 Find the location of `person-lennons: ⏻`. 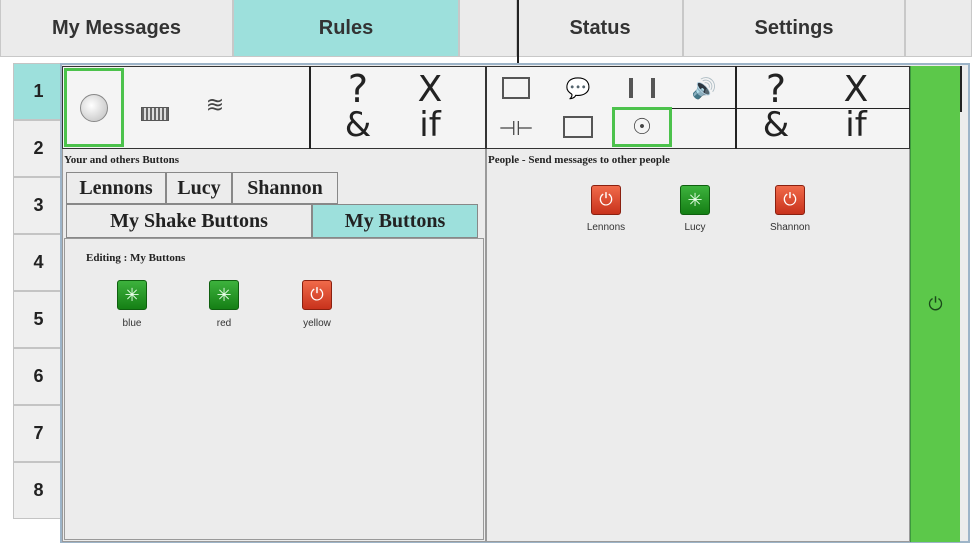

person-lennons: ⏻ is located at coordinates (606, 200).